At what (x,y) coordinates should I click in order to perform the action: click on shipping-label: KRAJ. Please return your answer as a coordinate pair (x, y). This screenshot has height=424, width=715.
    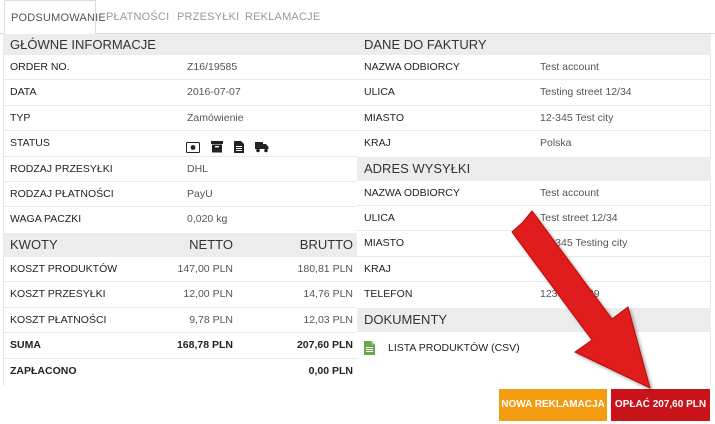
    Looking at the image, I should click on (377, 268).